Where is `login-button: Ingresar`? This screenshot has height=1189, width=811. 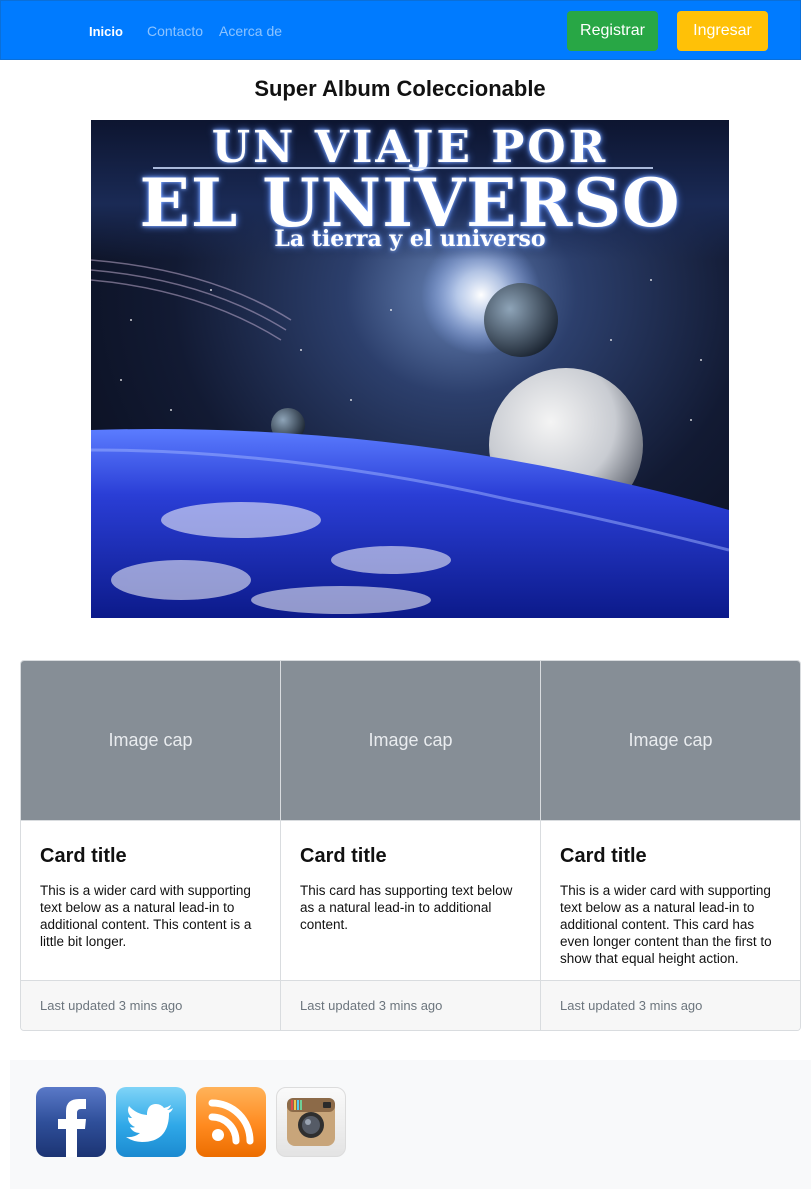
login-button: Ingresar is located at coordinates (722, 31).